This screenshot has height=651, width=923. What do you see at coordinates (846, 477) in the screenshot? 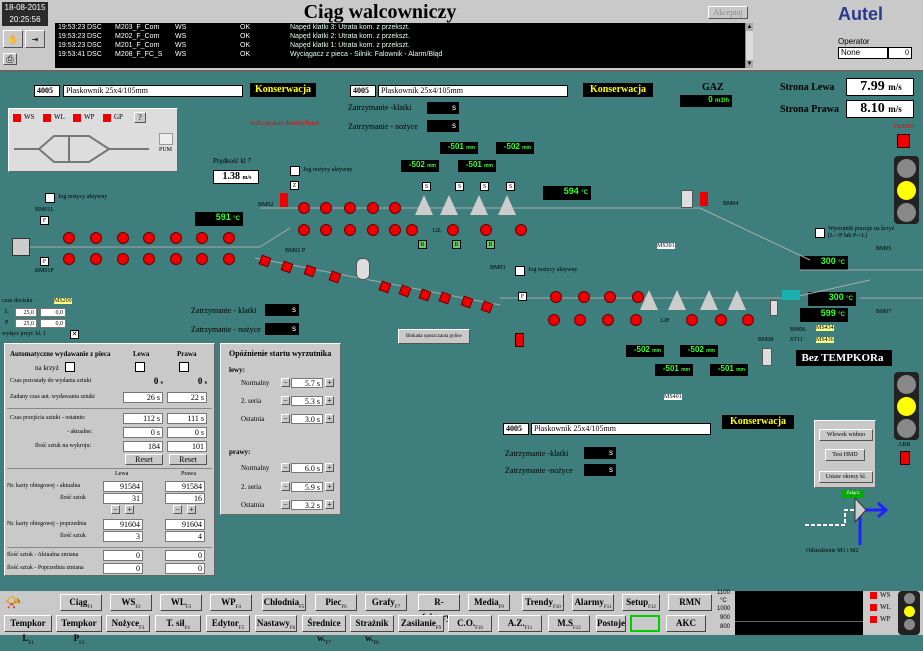
I see `ustaw-okresy-button: Ustaw okresy kl.` at bounding box center [846, 477].